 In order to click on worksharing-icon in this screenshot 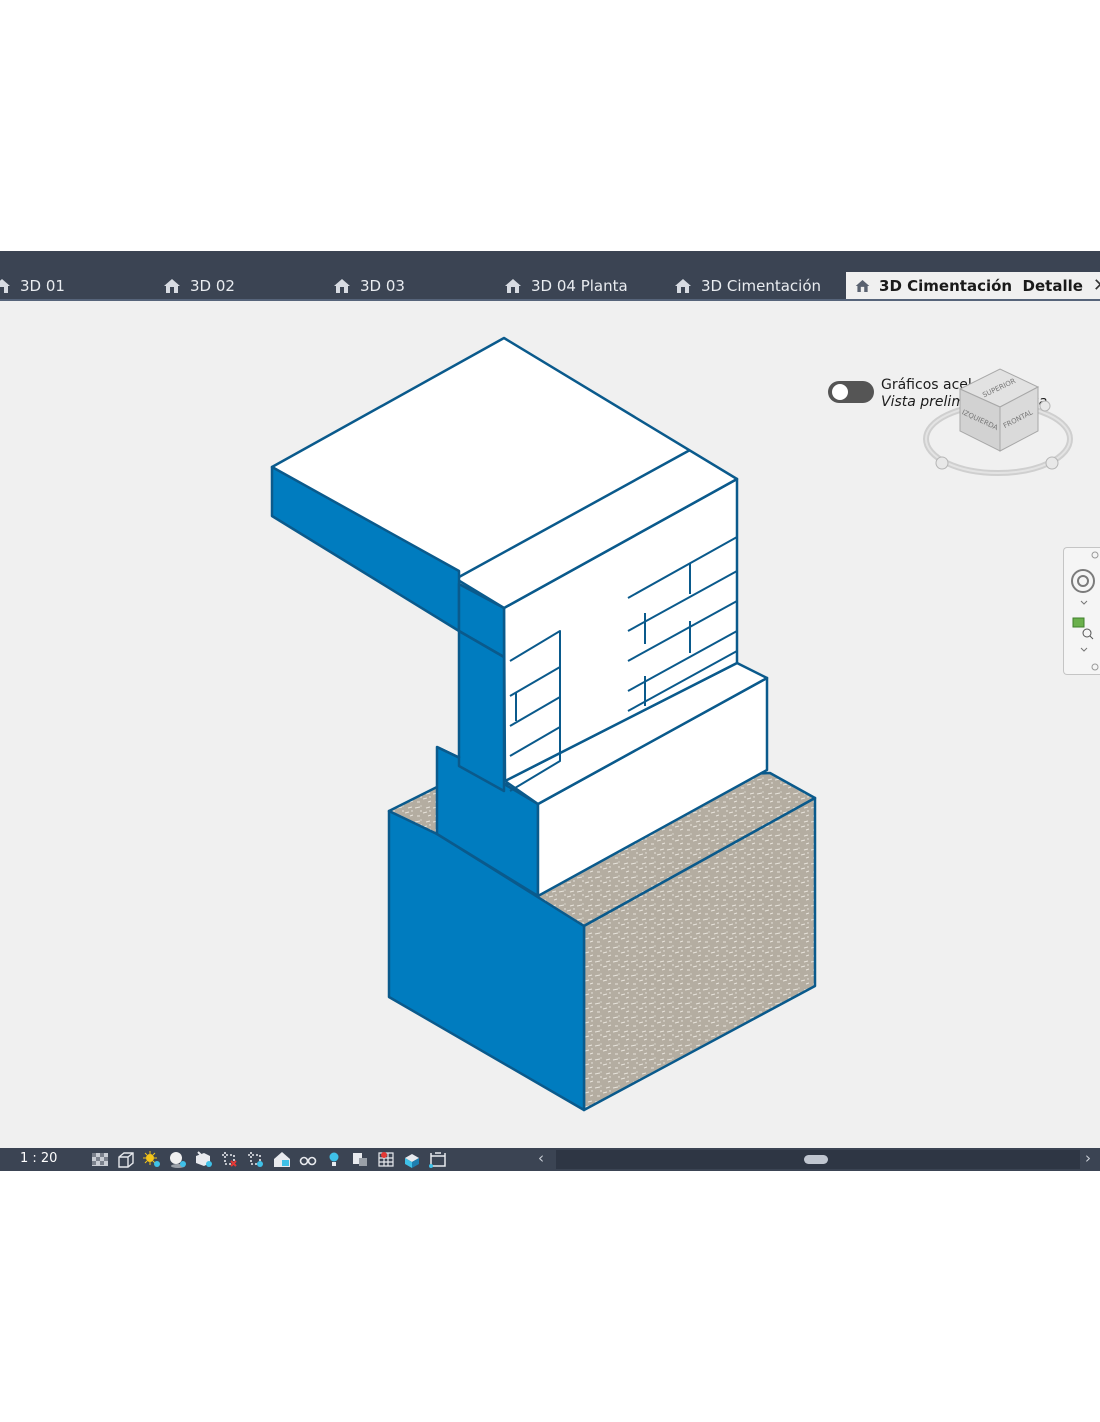, I will do `click(360, 1159)`.